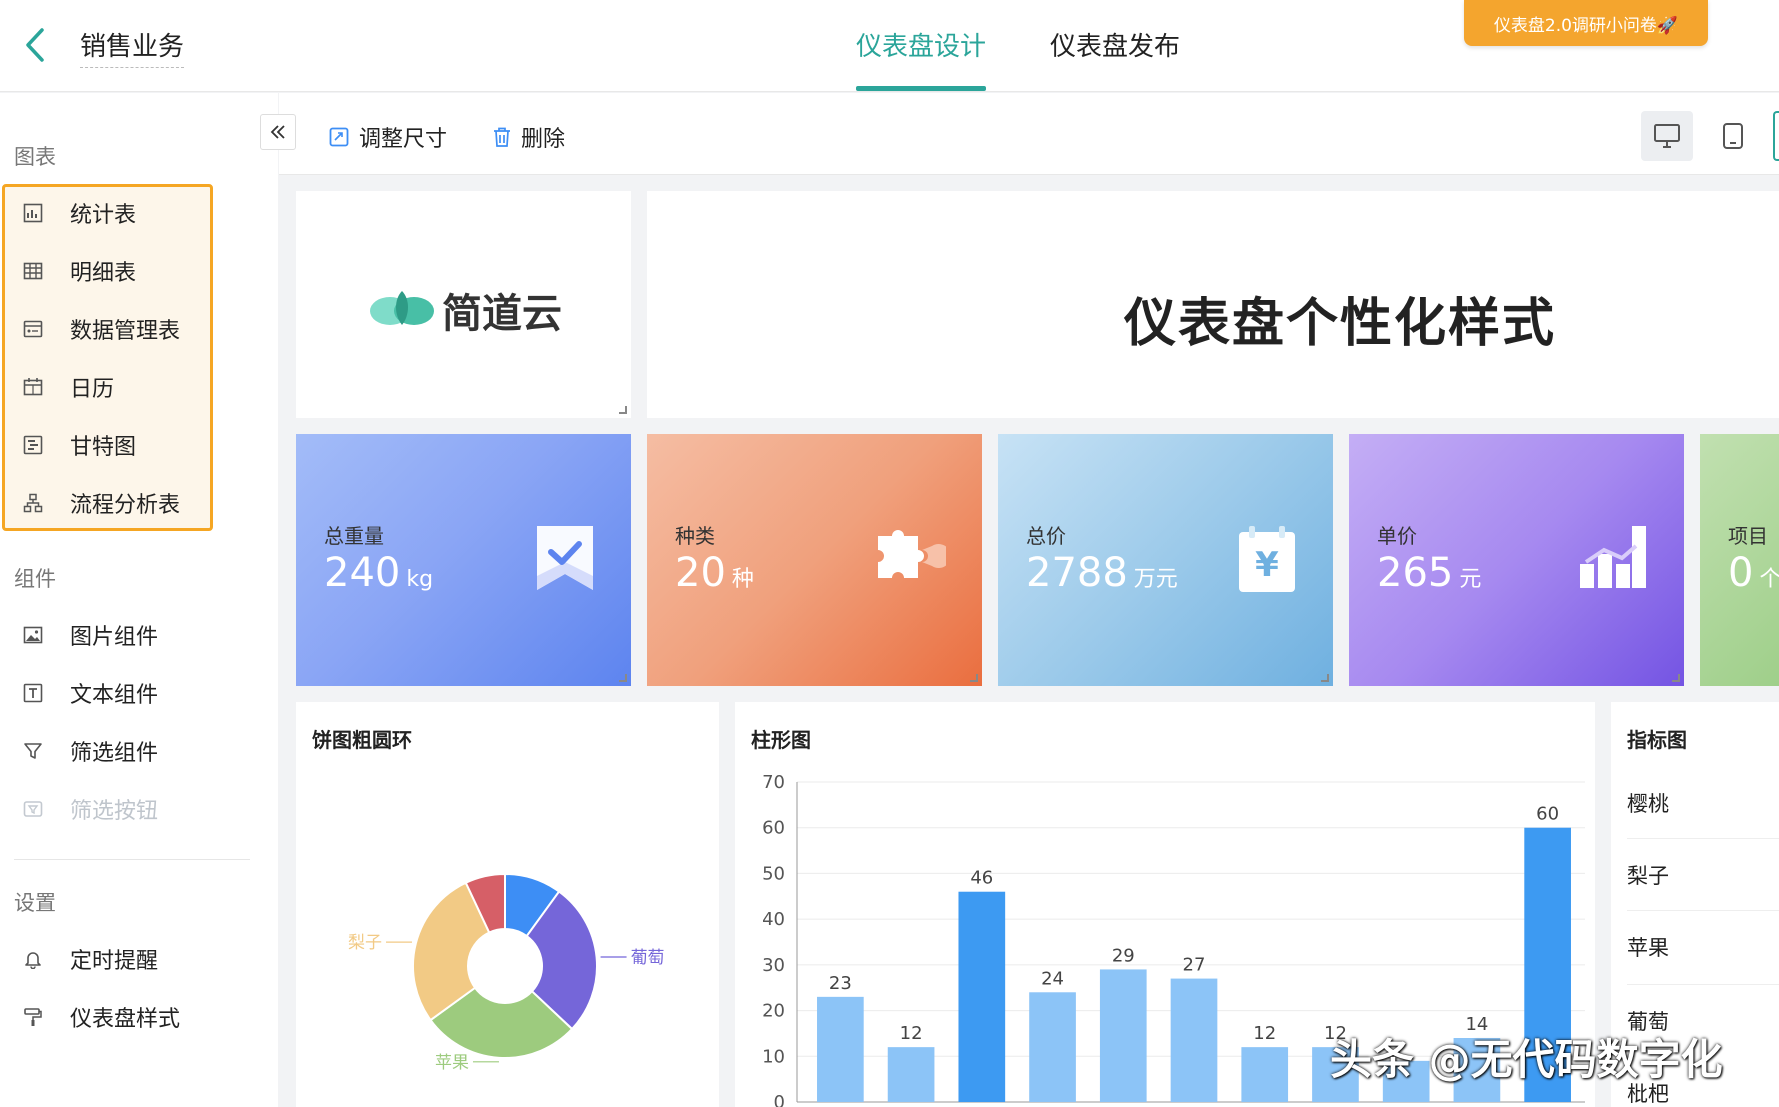  I want to click on sidebar-item-gantt: 甘特图, so click(79, 445).